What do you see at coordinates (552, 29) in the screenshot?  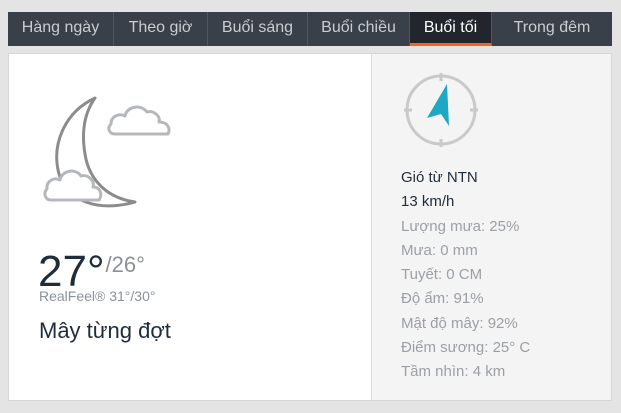 I see `tab-overnight: Trong đêm` at bounding box center [552, 29].